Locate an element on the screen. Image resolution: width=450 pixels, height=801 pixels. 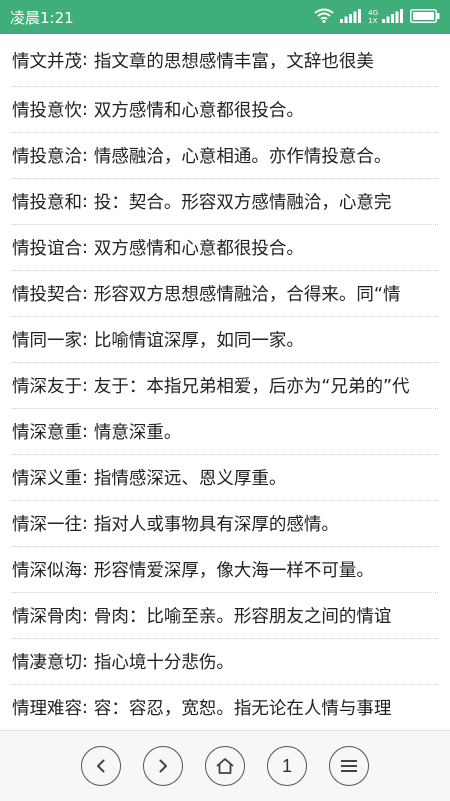
status-icons: 4G 1X is located at coordinates (377, 17).